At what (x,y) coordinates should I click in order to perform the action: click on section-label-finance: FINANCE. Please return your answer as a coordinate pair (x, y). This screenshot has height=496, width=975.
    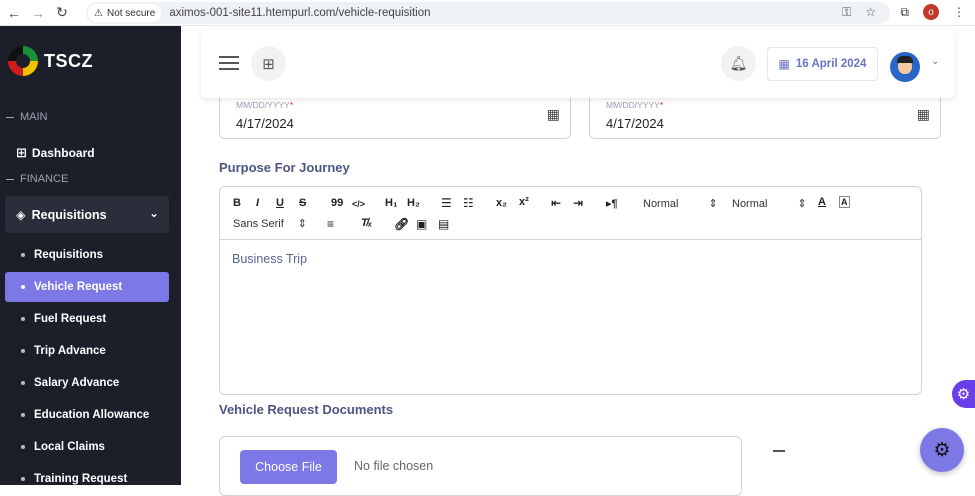
    Looking at the image, I should click on (37, 179).